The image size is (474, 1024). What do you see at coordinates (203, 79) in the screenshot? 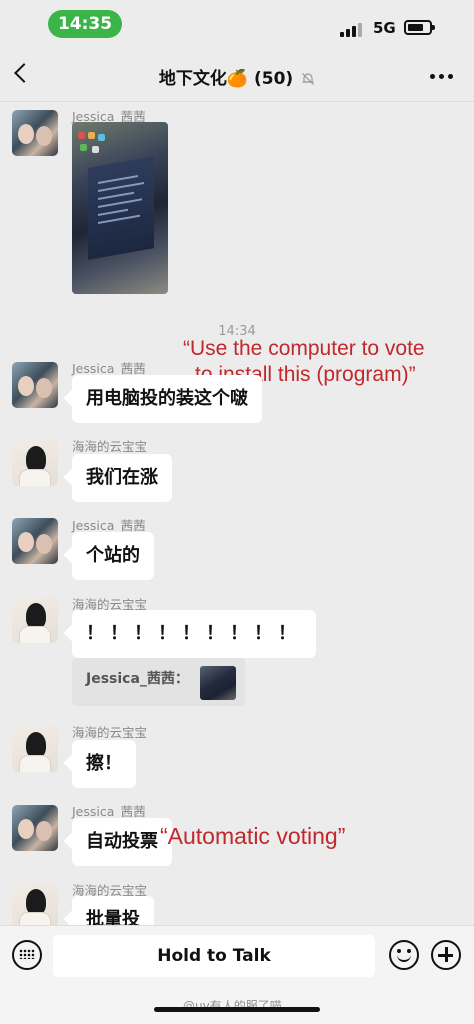
I see `group-name: 地下文化🍊` at bounding box center [203, 79].